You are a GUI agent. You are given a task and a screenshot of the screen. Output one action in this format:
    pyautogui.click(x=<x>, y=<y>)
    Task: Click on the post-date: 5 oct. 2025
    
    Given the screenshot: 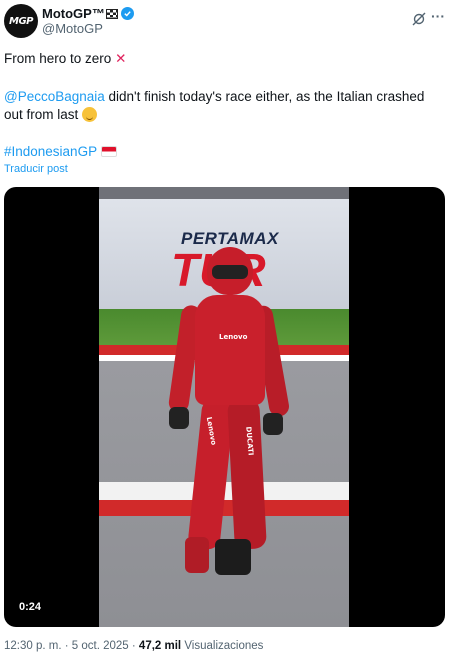 What is the action you would take?
    pyautogui.click(x=100, y=646)
    